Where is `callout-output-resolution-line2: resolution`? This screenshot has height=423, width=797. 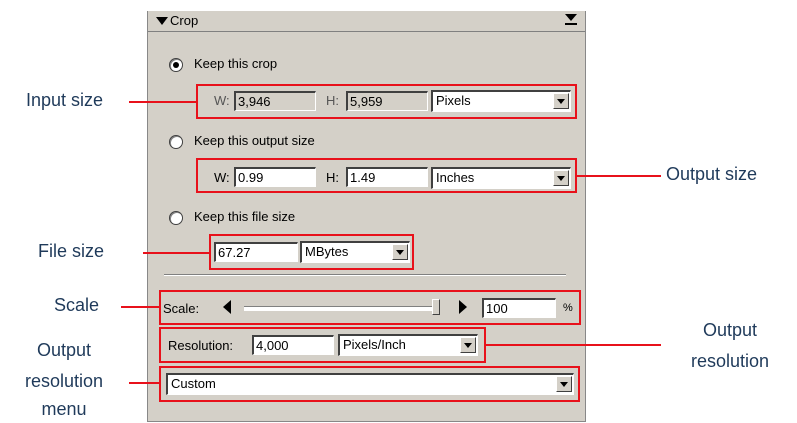
callout-output-resolution-line2: resolution is located at coordinates (730, 361).